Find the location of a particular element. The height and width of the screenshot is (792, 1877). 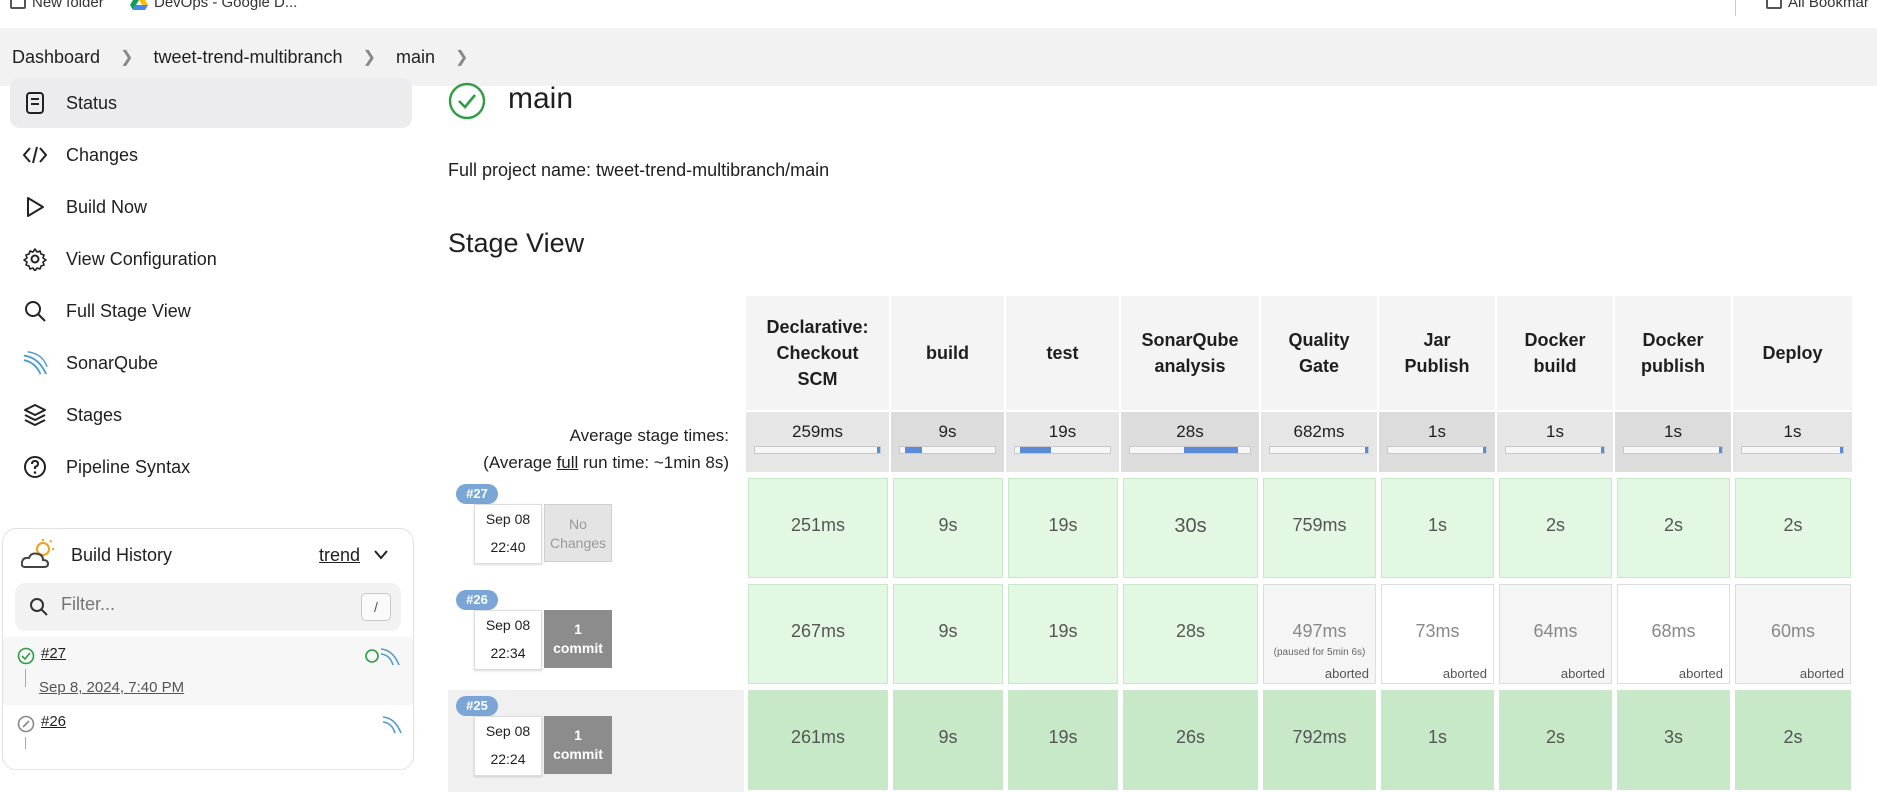

stage-cell: 30s is located at coordinates (1190, 528).